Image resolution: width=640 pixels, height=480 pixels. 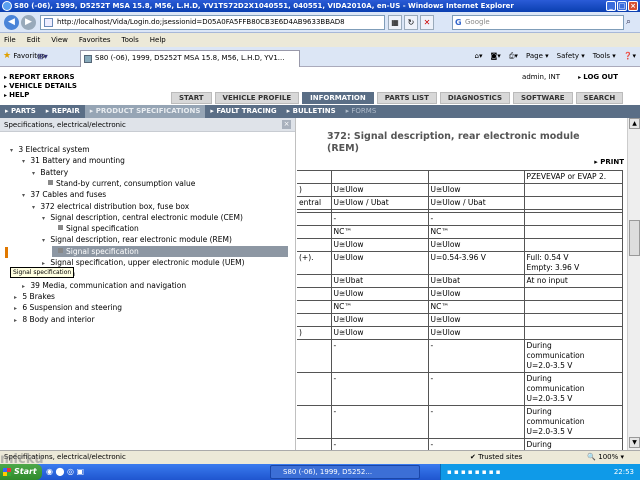 I want to click on help-icon: ❓▾, so click(x=630, y=56).